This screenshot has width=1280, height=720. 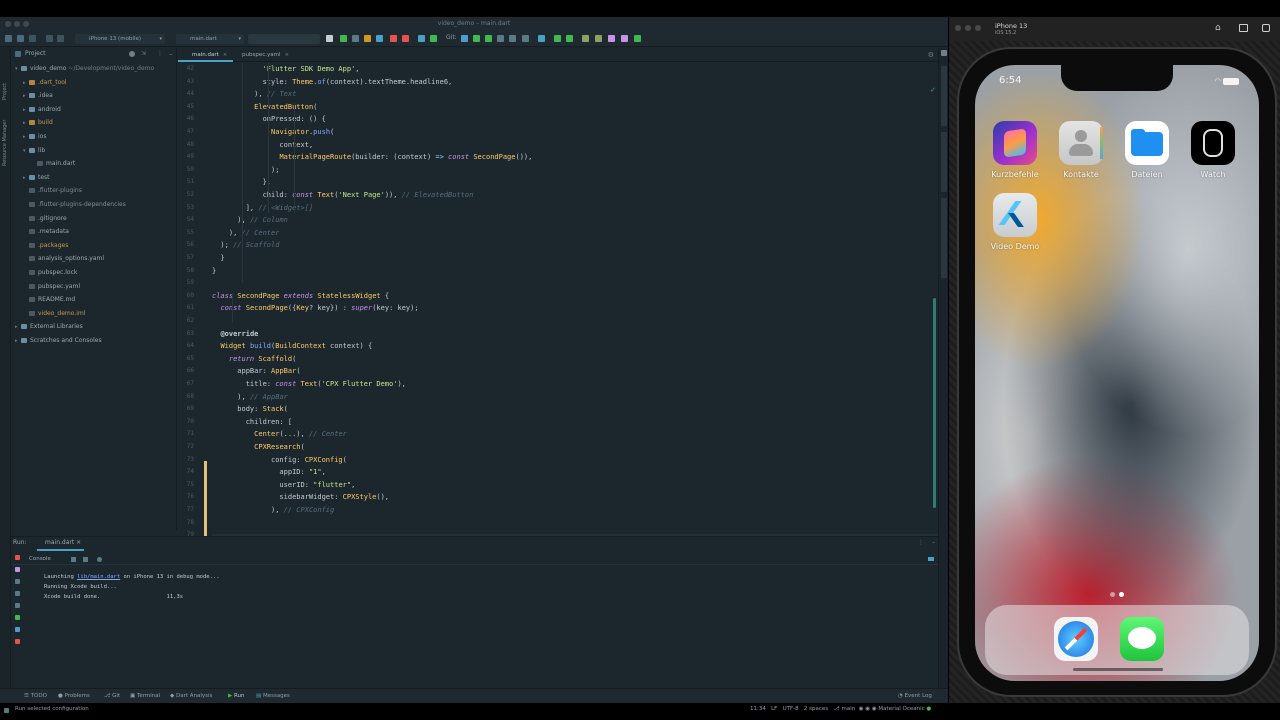 What do you see at coordinates (190, 156) in the screenshot?
I see `line-number: 49` at bounding box center [190, 156].